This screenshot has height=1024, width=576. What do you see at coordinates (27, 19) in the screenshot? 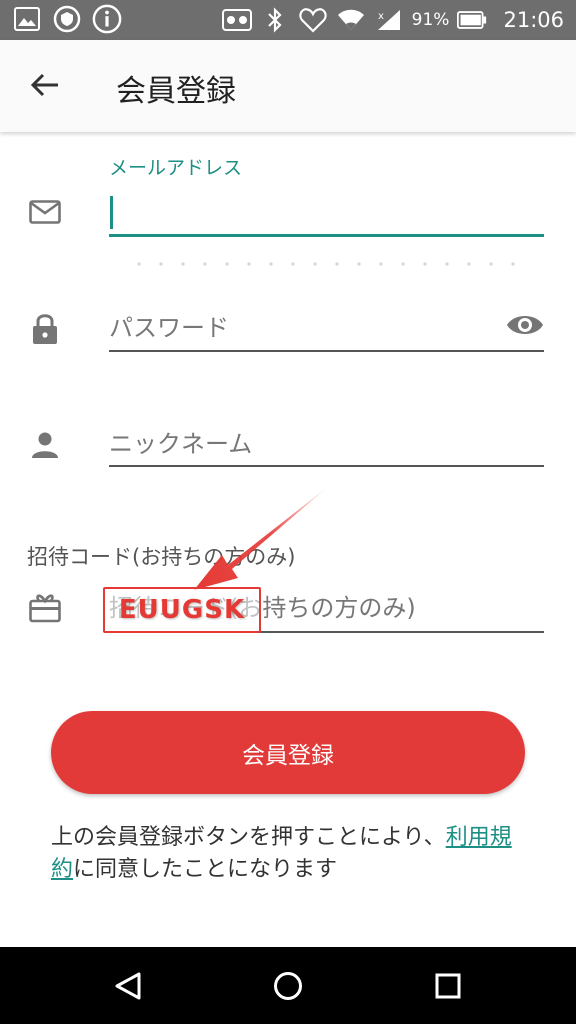
I see `gallery-icon` at bounding box center [27, 19].